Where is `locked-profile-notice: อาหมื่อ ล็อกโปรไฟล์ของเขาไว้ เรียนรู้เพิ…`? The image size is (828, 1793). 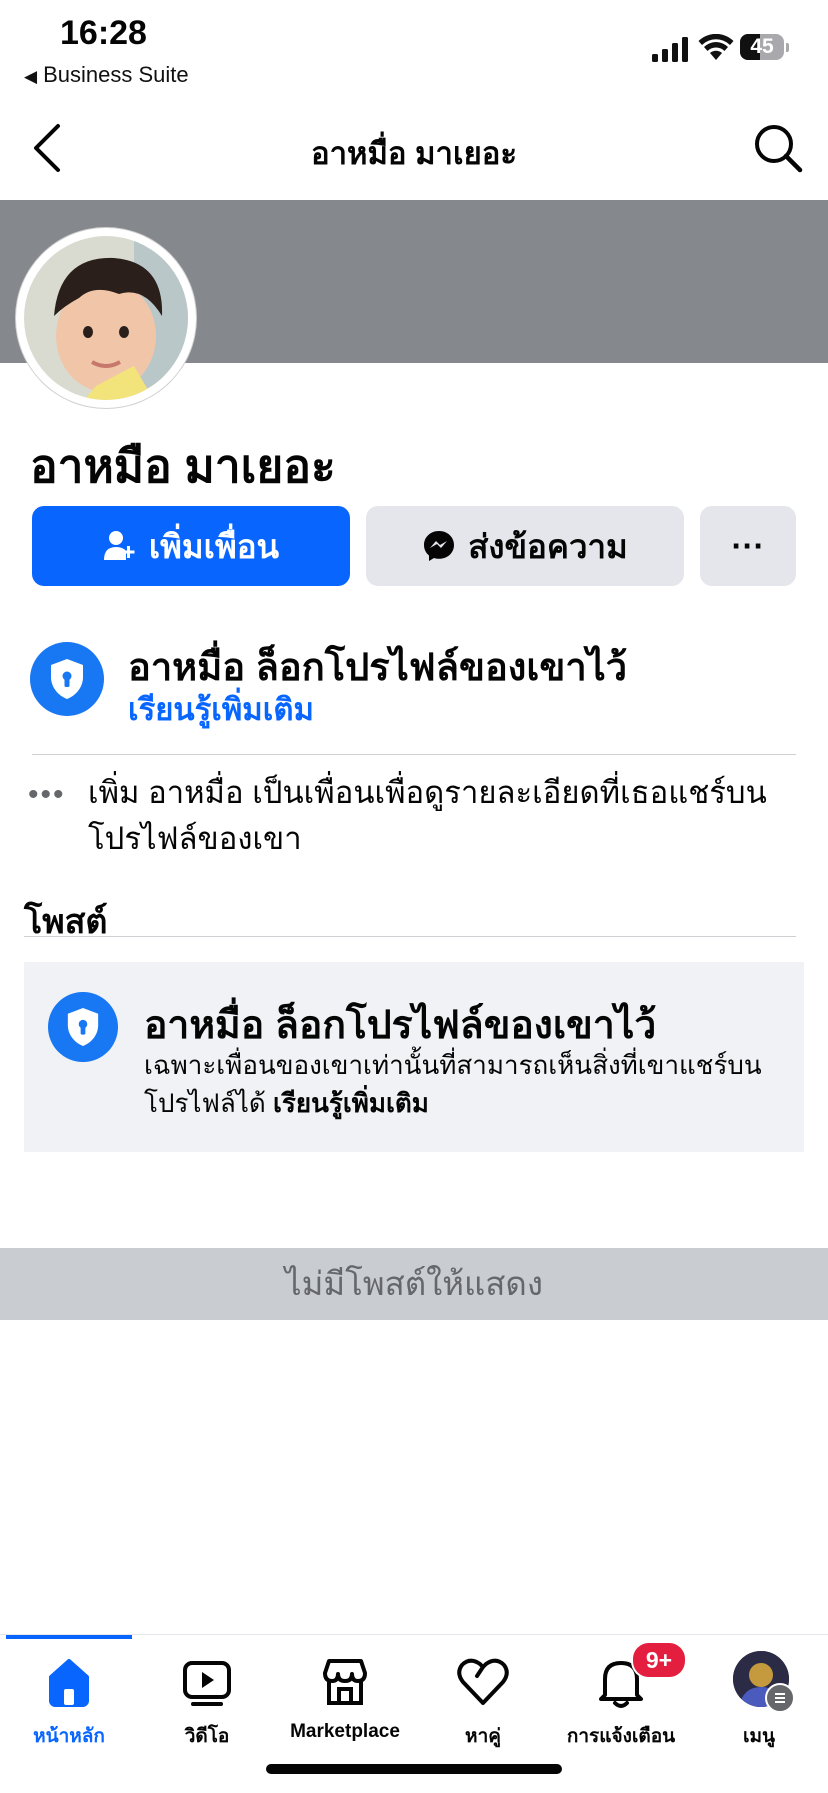
locked-profile-notice: อาหมื่อ ล็อกโปรไฟล์ของเขาไว้ เรียนรู้เพิ… is located at coordinates (420, 686).